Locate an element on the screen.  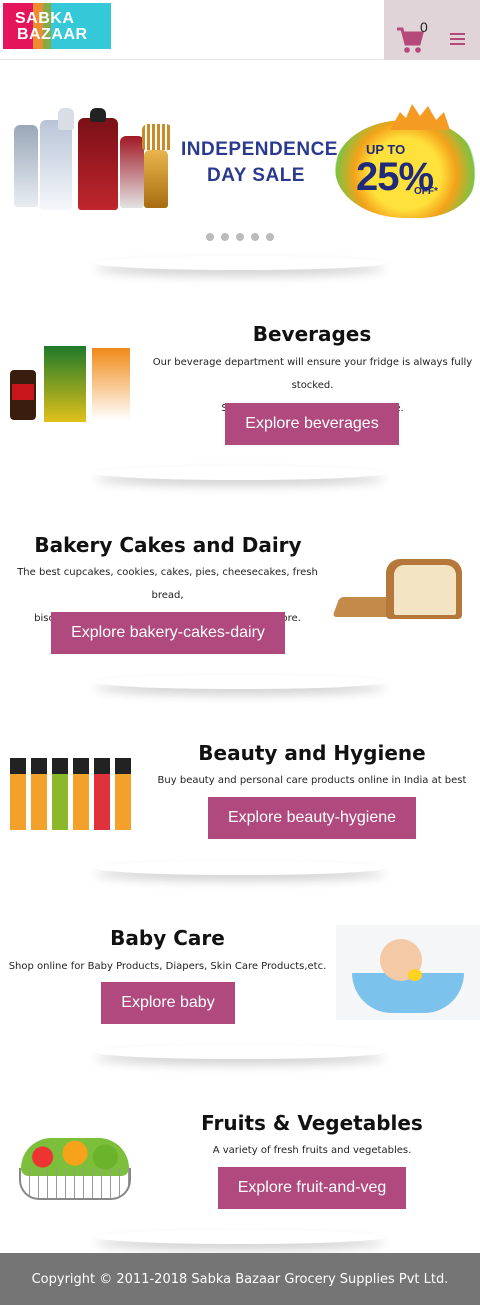
explore-bakery-cakes-dairy-button: Explore bakery-cakes-dairy is located at coordinates (168, 633).